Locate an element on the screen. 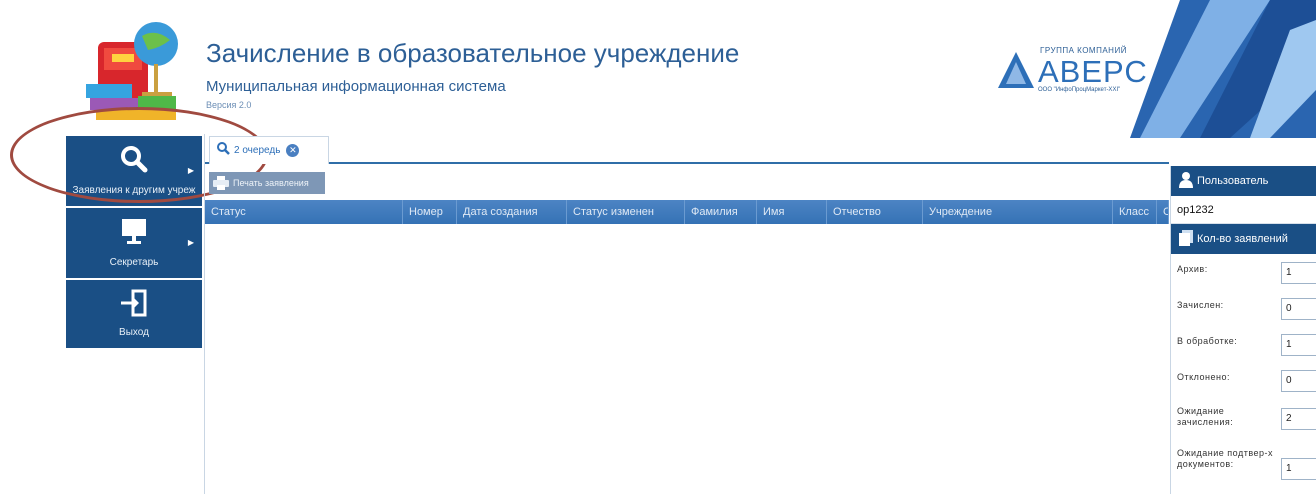 The image size is (1316, 494). monitor-icon is located at coordinates (134, 233).